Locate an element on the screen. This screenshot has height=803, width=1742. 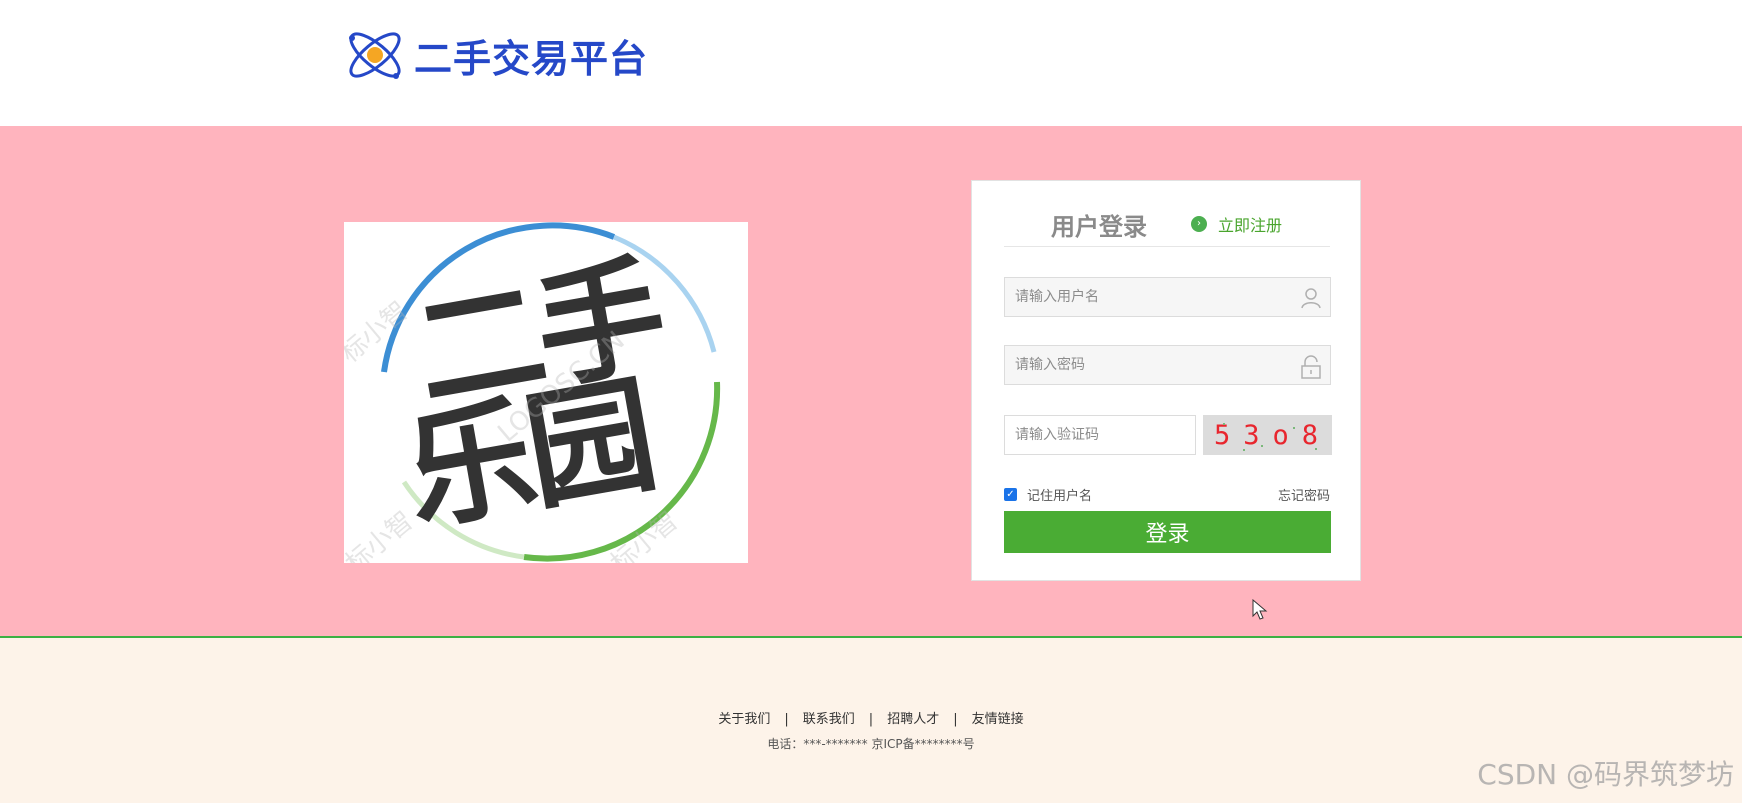
footer-links: 关于我们 | 联系我们 | 招聘人才 | 友情链接 is located at coordinates (871, 717).